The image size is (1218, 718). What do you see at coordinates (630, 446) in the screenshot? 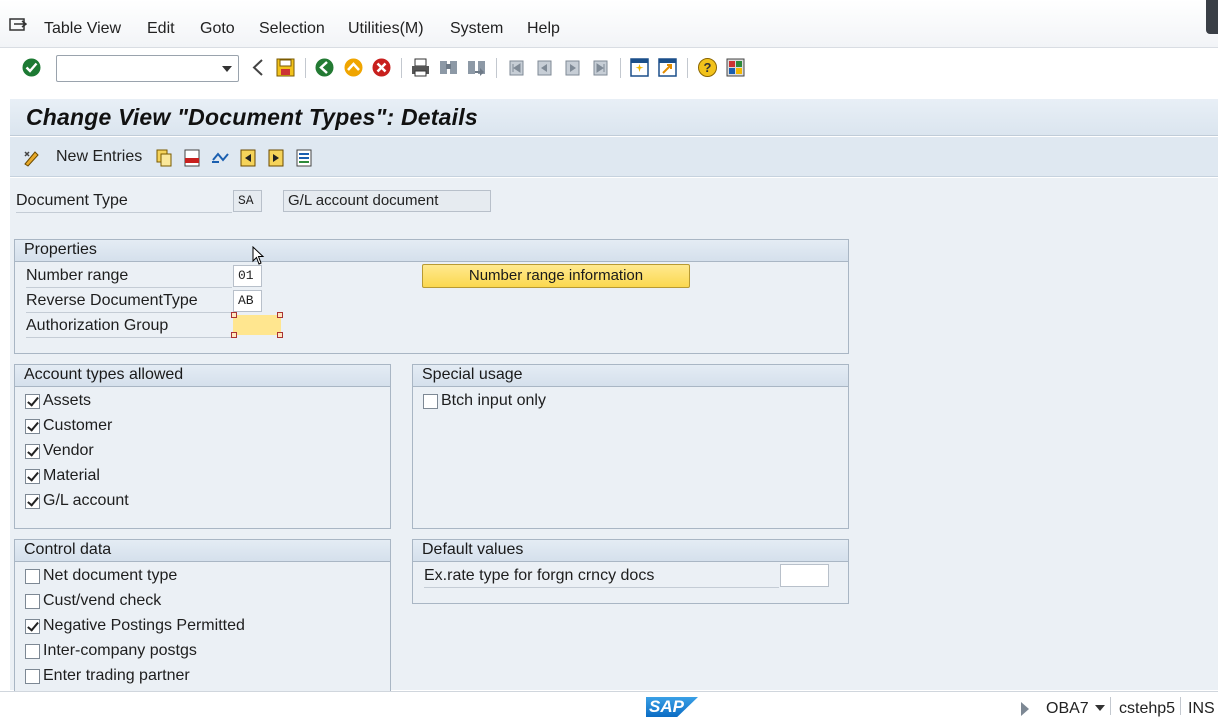
I see `special-usage-group: Special usage` at bounding box center [630, 446].